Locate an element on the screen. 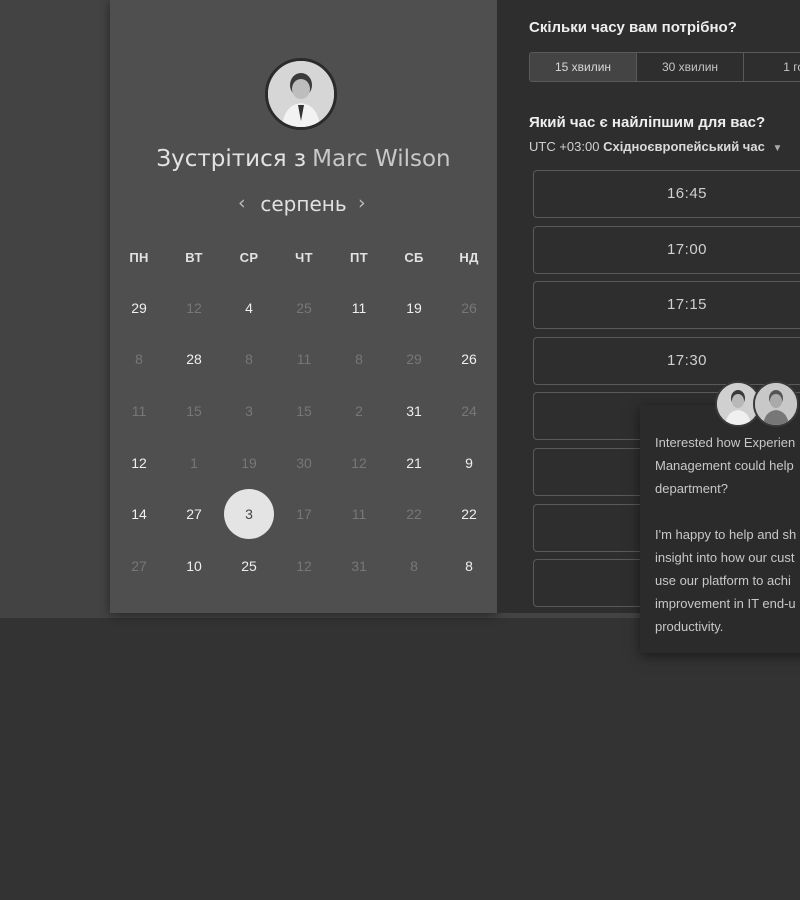 The width and height of the screenshot is (800, 900). weekday-label: ПТ is located at coordinates (359, 257).